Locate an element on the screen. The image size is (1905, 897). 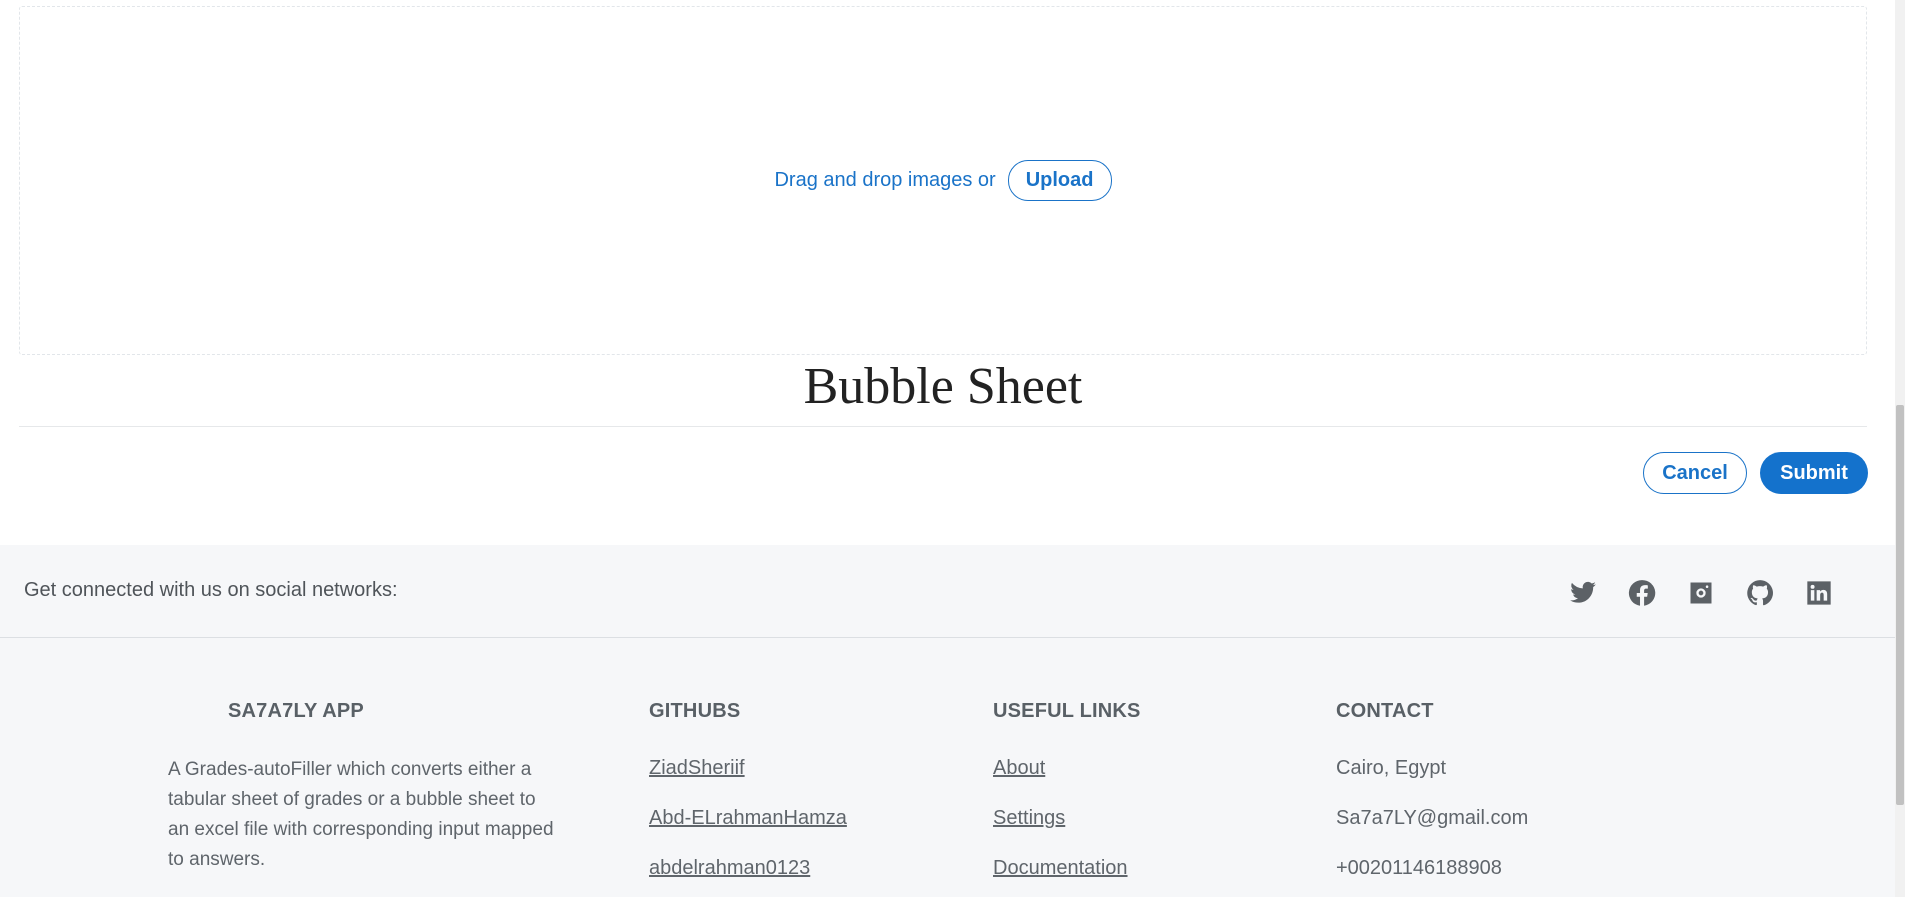
github-link-abd-elrahmanhamza: Abd-ELrahmanHamza is located at coordinates (748, 818).